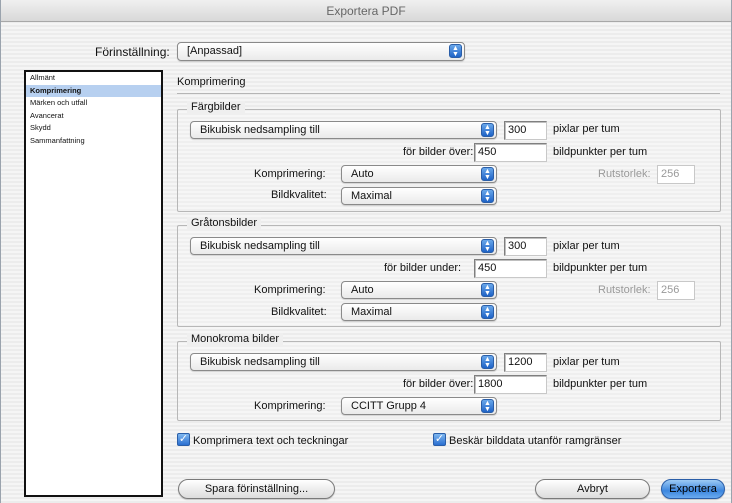 This screenshot has height=503, width=732. Describe the element at coordinates (438, 152) in the screenshot. I see `color-above-label: för bilder över:` at that location.